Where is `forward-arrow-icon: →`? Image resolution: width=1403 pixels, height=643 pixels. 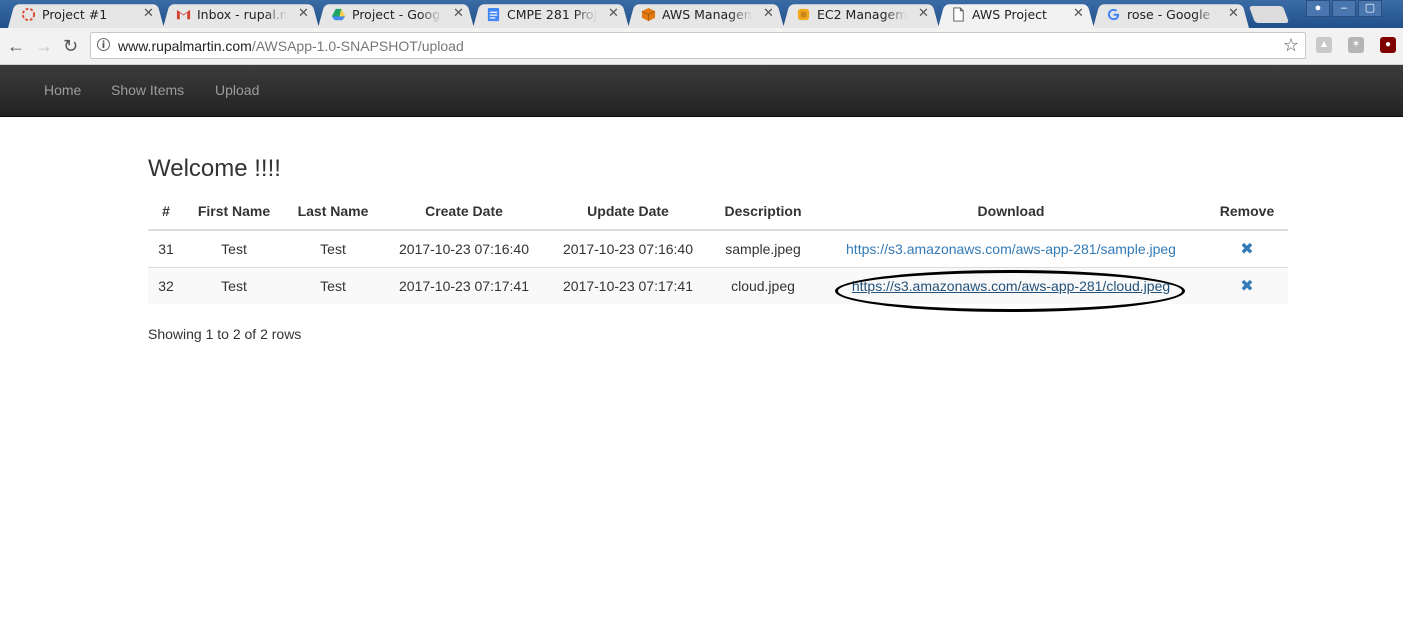 forward-arrow-icon: → is located at coordinates (44, 46).